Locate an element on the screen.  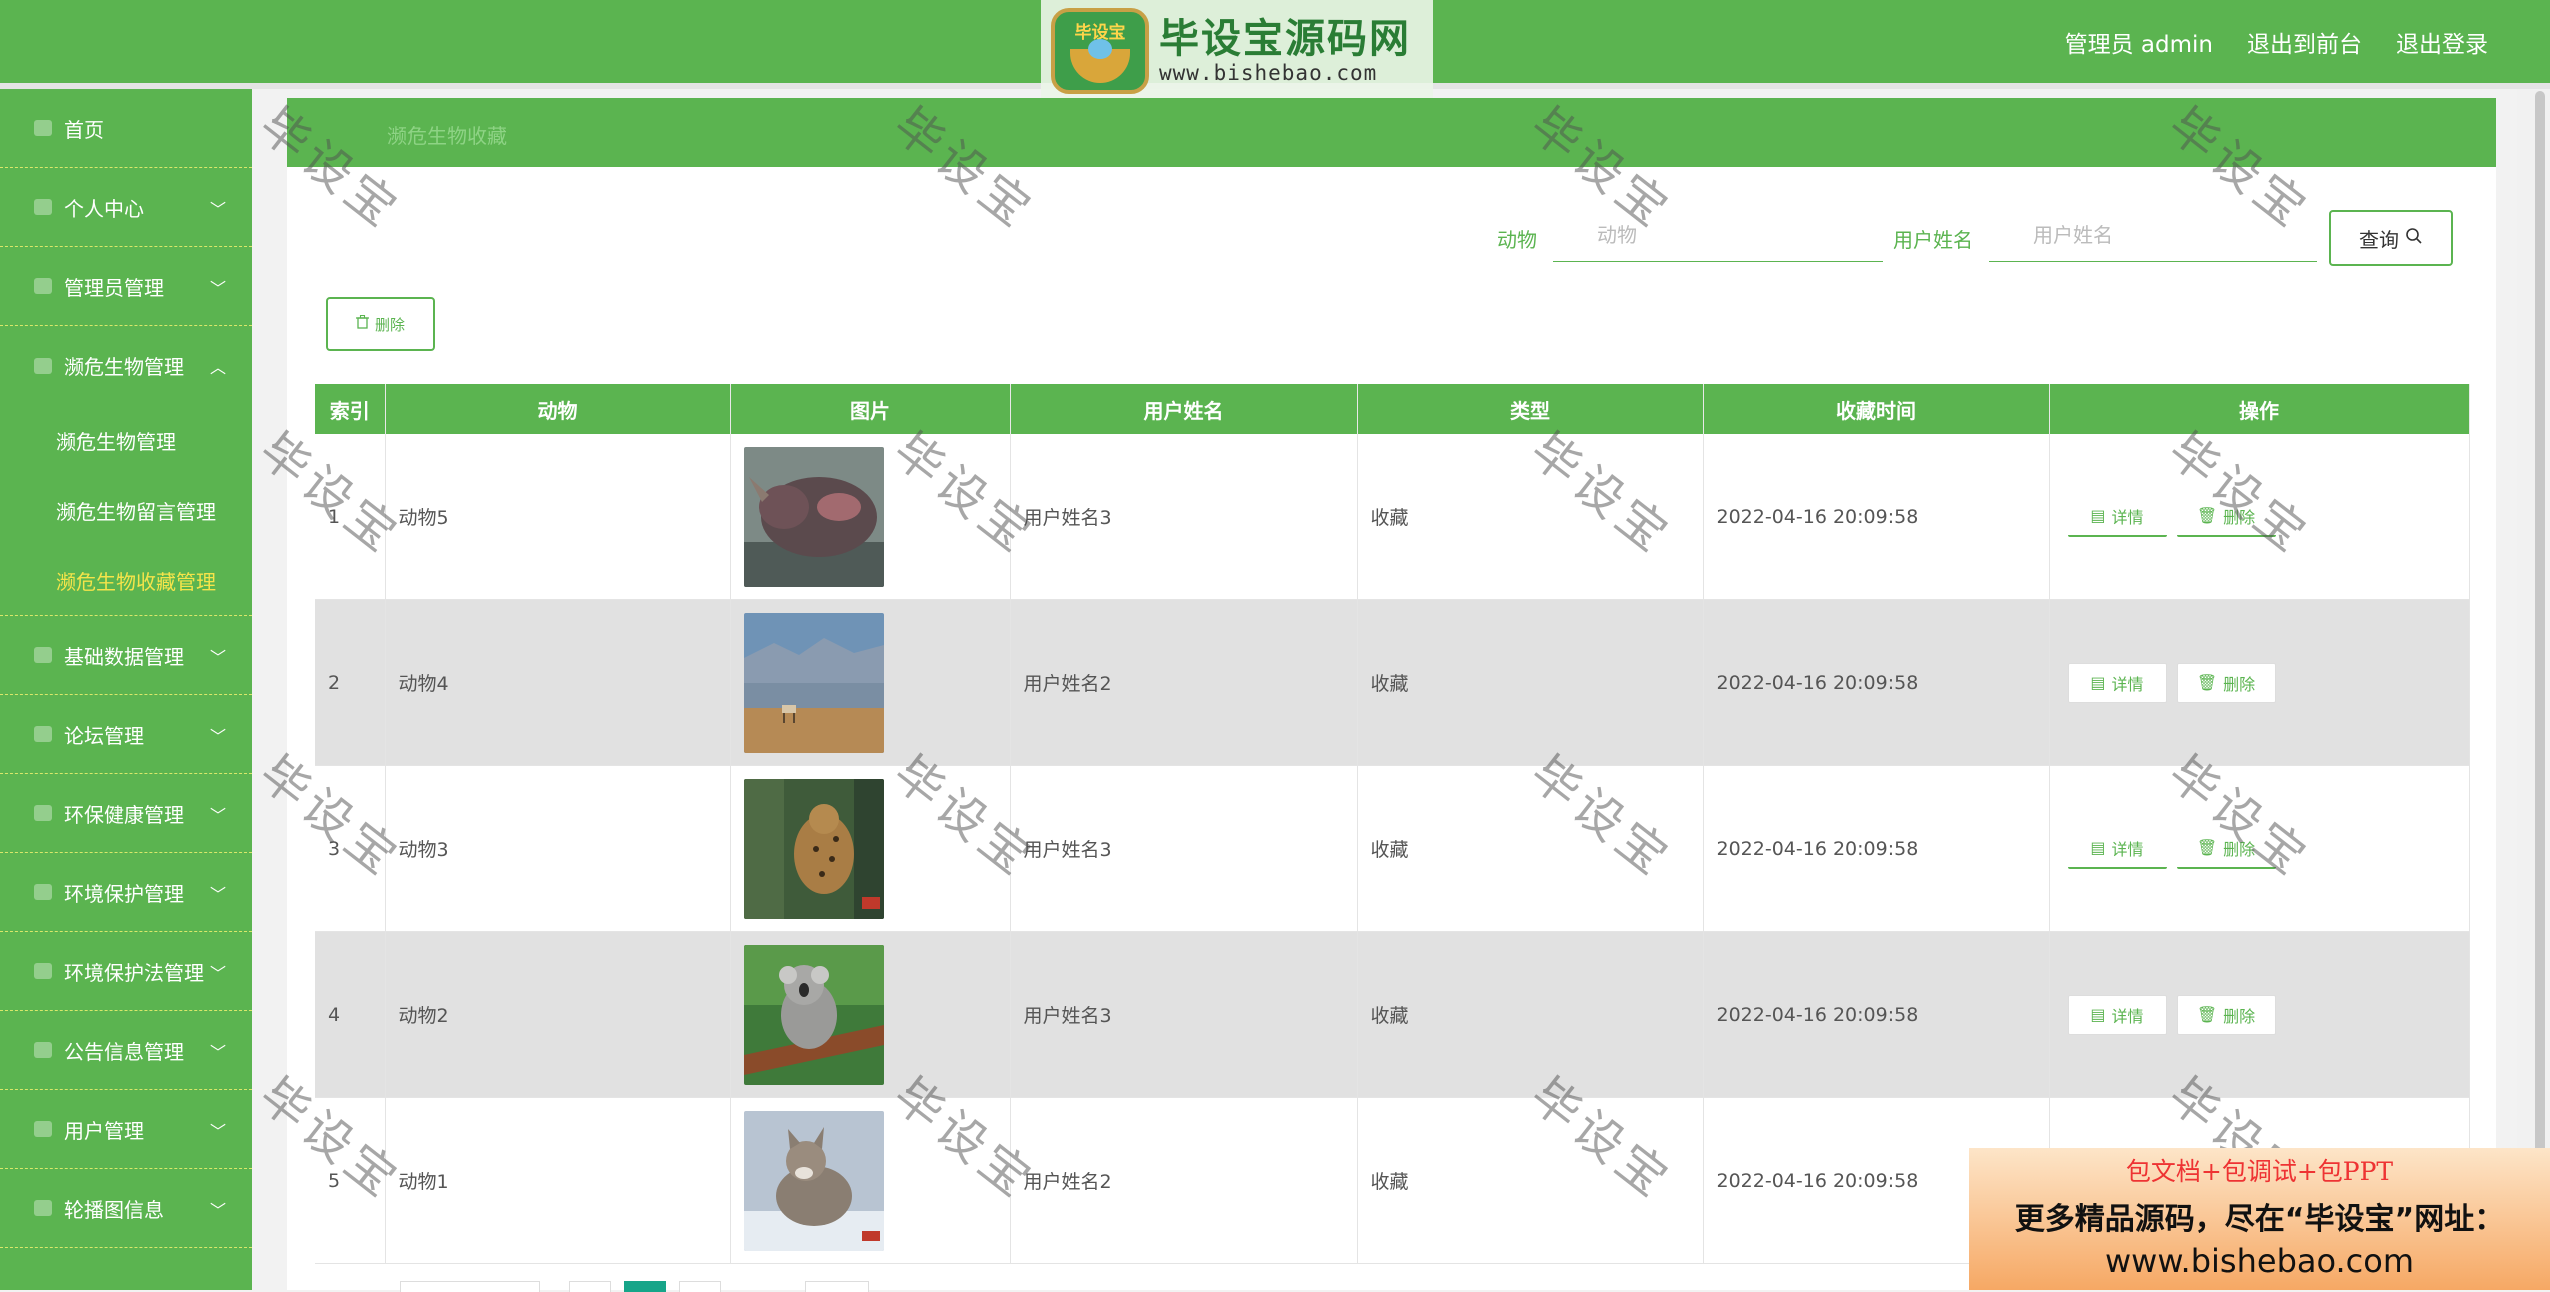
cell-animal: 动物4 is located at coordinates (558, 682).